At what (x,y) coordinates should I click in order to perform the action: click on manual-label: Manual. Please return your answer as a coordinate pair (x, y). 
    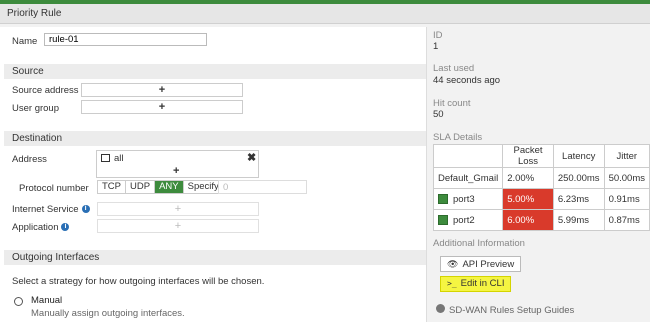
    Looking at the image, I should click on (47, 300).